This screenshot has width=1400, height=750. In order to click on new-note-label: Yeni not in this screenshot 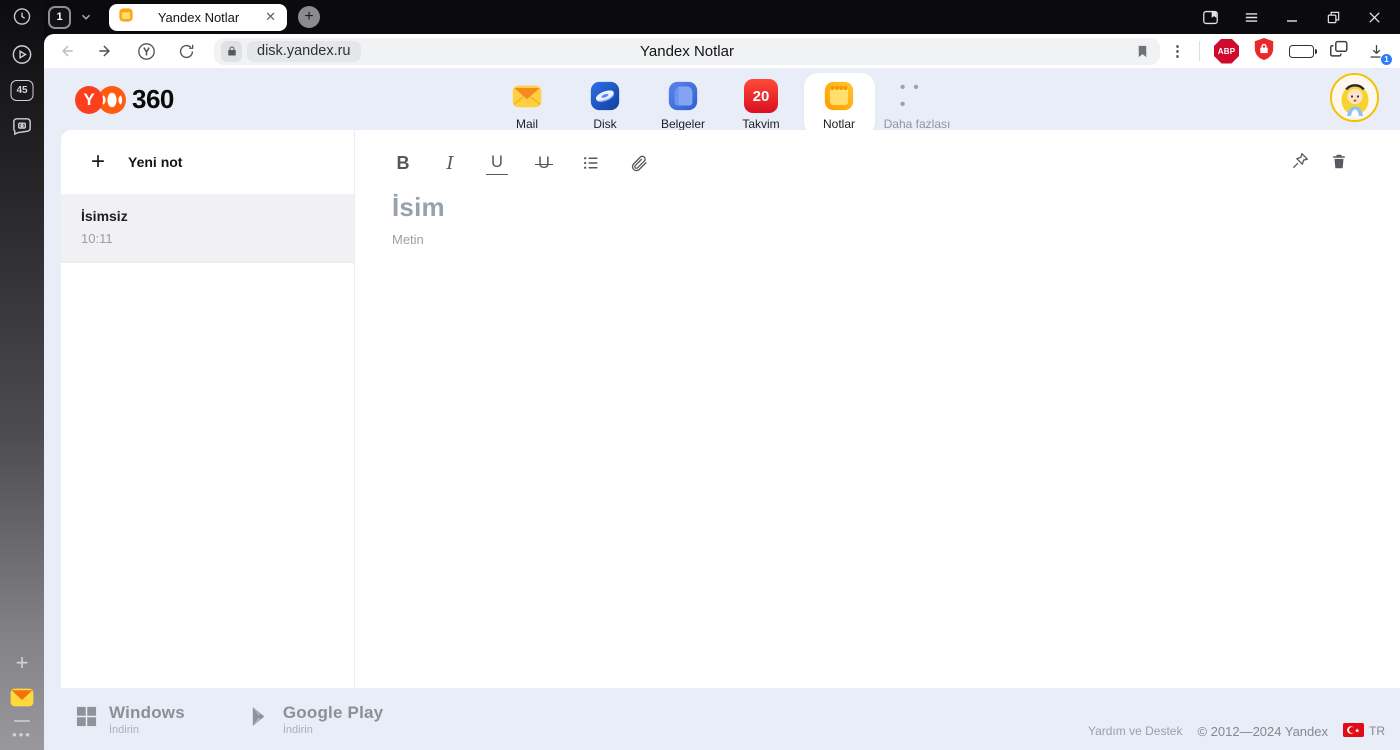, I will do `click(155, 162)`.